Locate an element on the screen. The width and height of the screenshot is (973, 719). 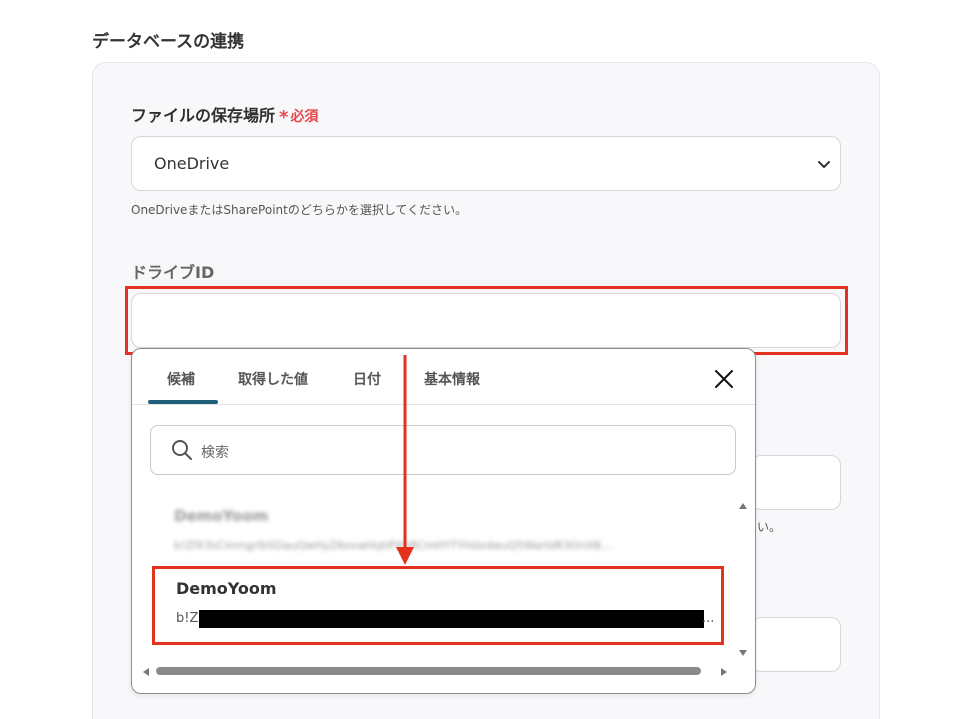
search-icon is located at coordinates (182, 450).